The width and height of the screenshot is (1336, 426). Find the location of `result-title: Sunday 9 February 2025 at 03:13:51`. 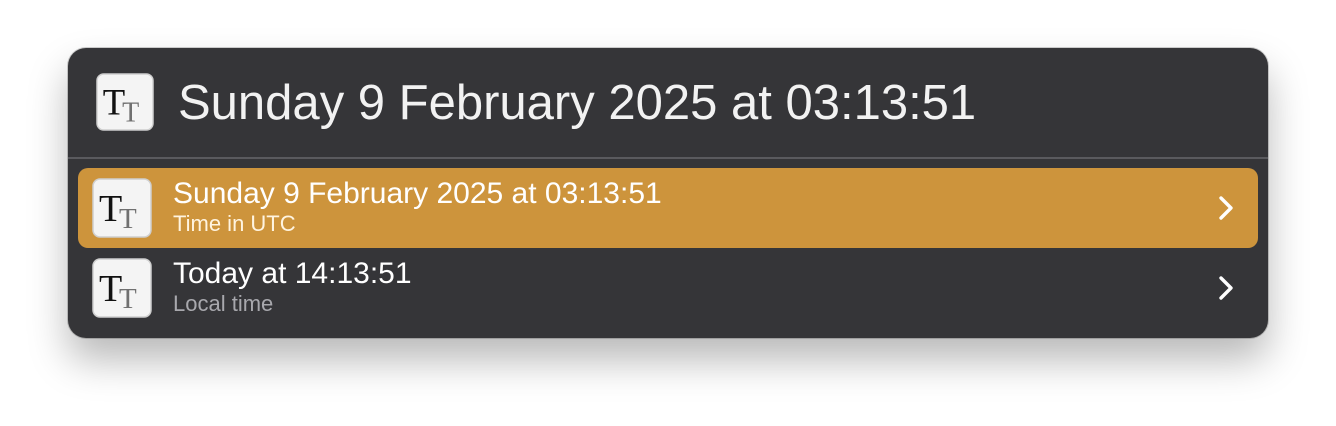

result-title: Sunday 9 February 2025 at 03:13:51 is located at coordinates (417, 193).